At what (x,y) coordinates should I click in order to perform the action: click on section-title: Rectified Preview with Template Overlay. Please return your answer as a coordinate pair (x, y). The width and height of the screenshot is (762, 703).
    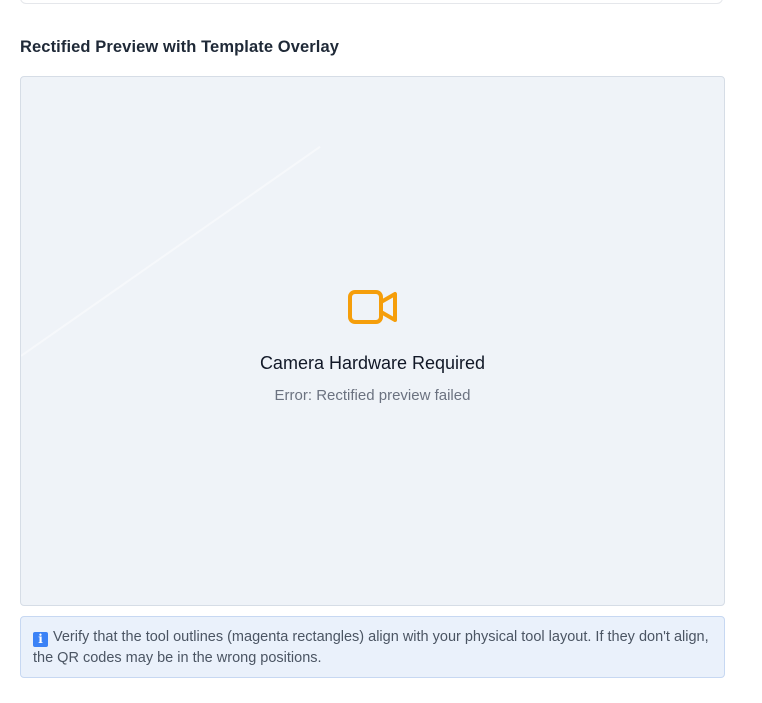
    Looking at the image, I should click on (180, 47).